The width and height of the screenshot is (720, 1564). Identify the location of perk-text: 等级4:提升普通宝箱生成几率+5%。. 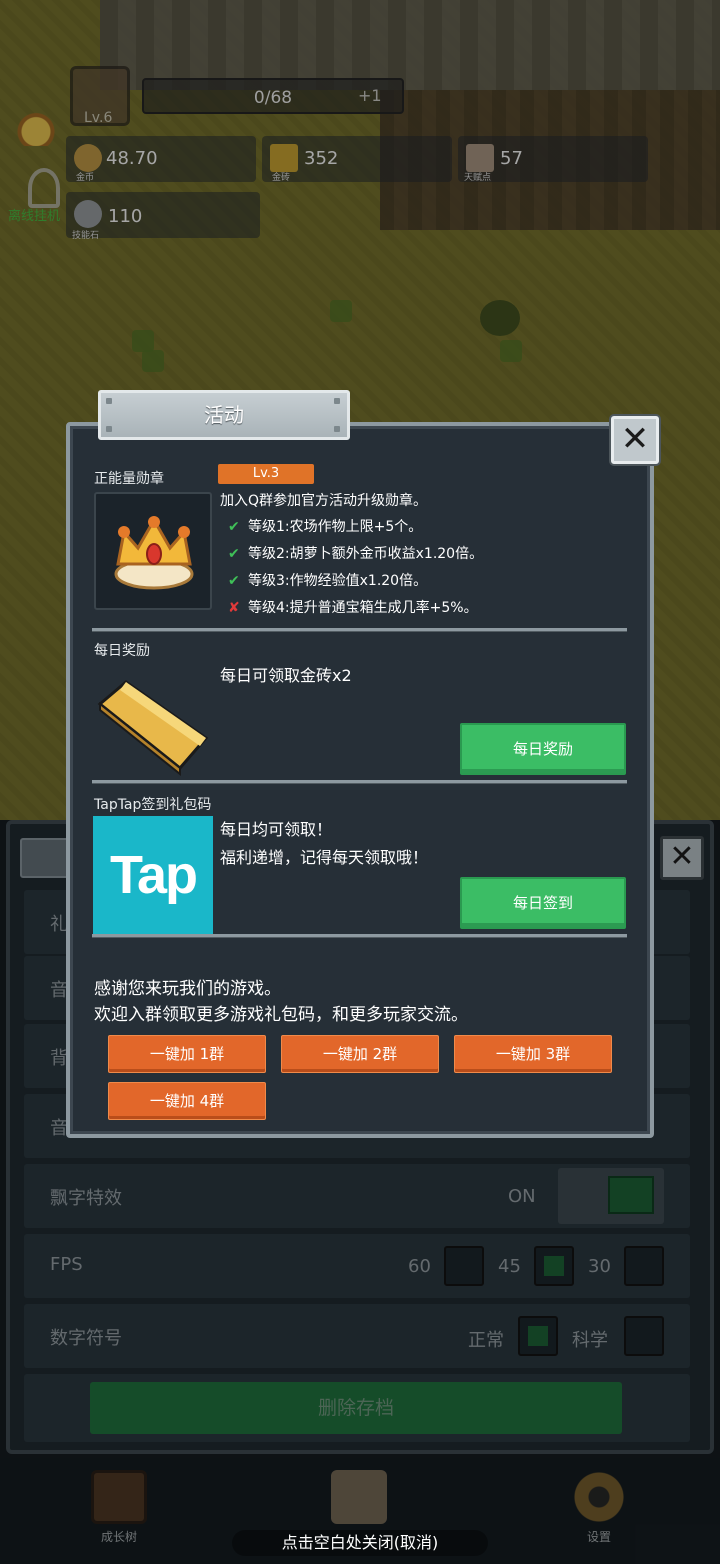
(363, 608).